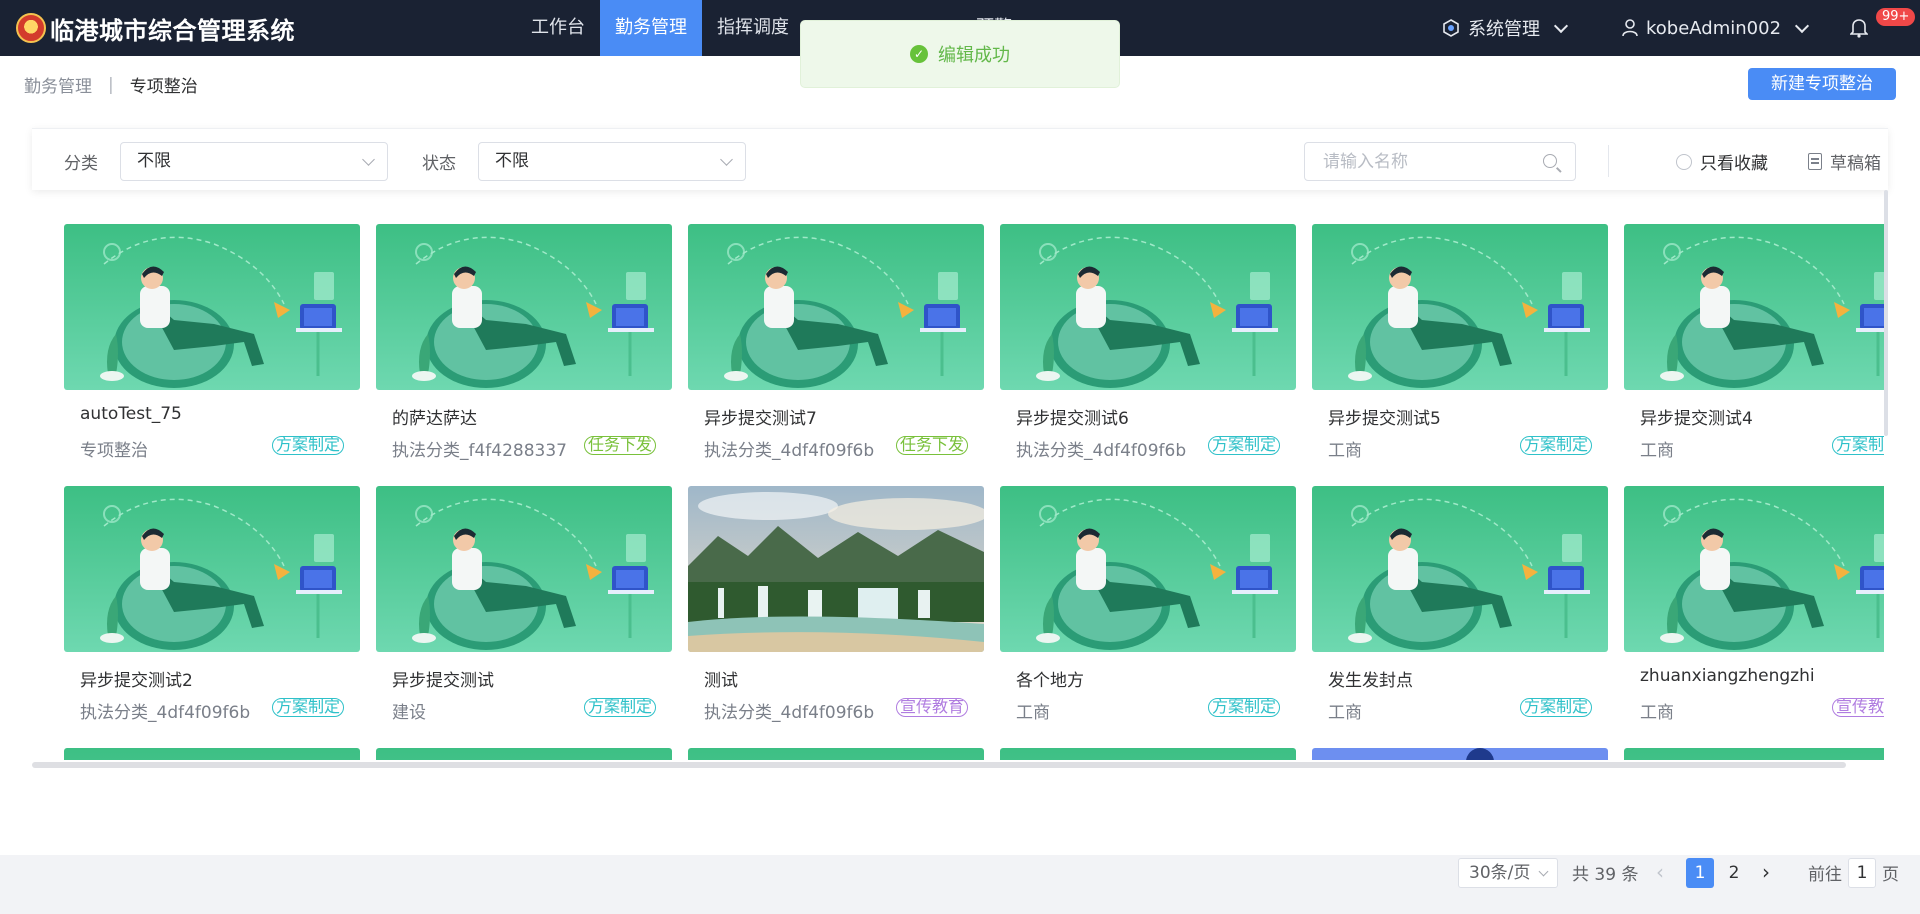 This screenshot has height=914, width=1920. Describe the element at coordinates (1825, 875) in the screenshot. I see `goto-label: 前往` at that location.